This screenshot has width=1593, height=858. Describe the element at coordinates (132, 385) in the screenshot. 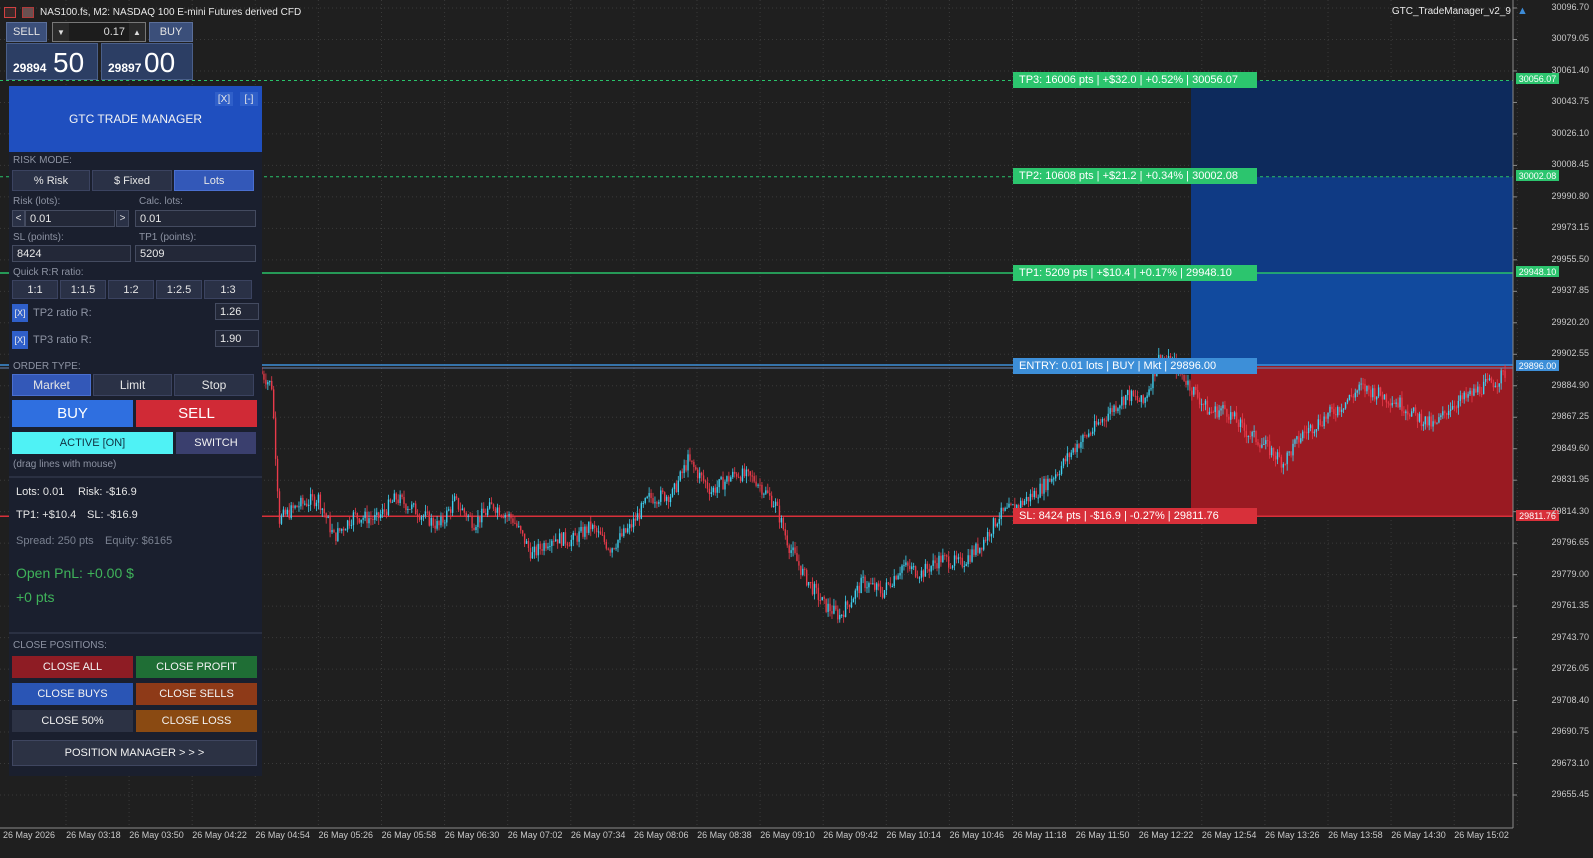

I see `order-type-limit: Limit` at that location.